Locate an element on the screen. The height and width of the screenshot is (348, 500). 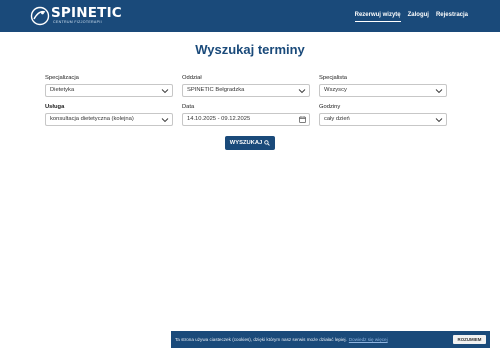
calendar-icon is located at coordinates (302, 119).